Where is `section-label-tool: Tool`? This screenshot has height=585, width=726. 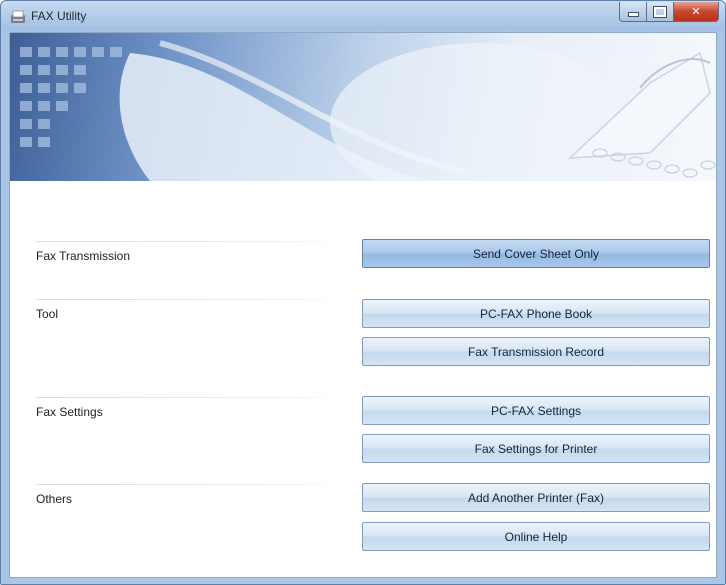
section-label-tool: Tool is located at coordinates (47, 314).